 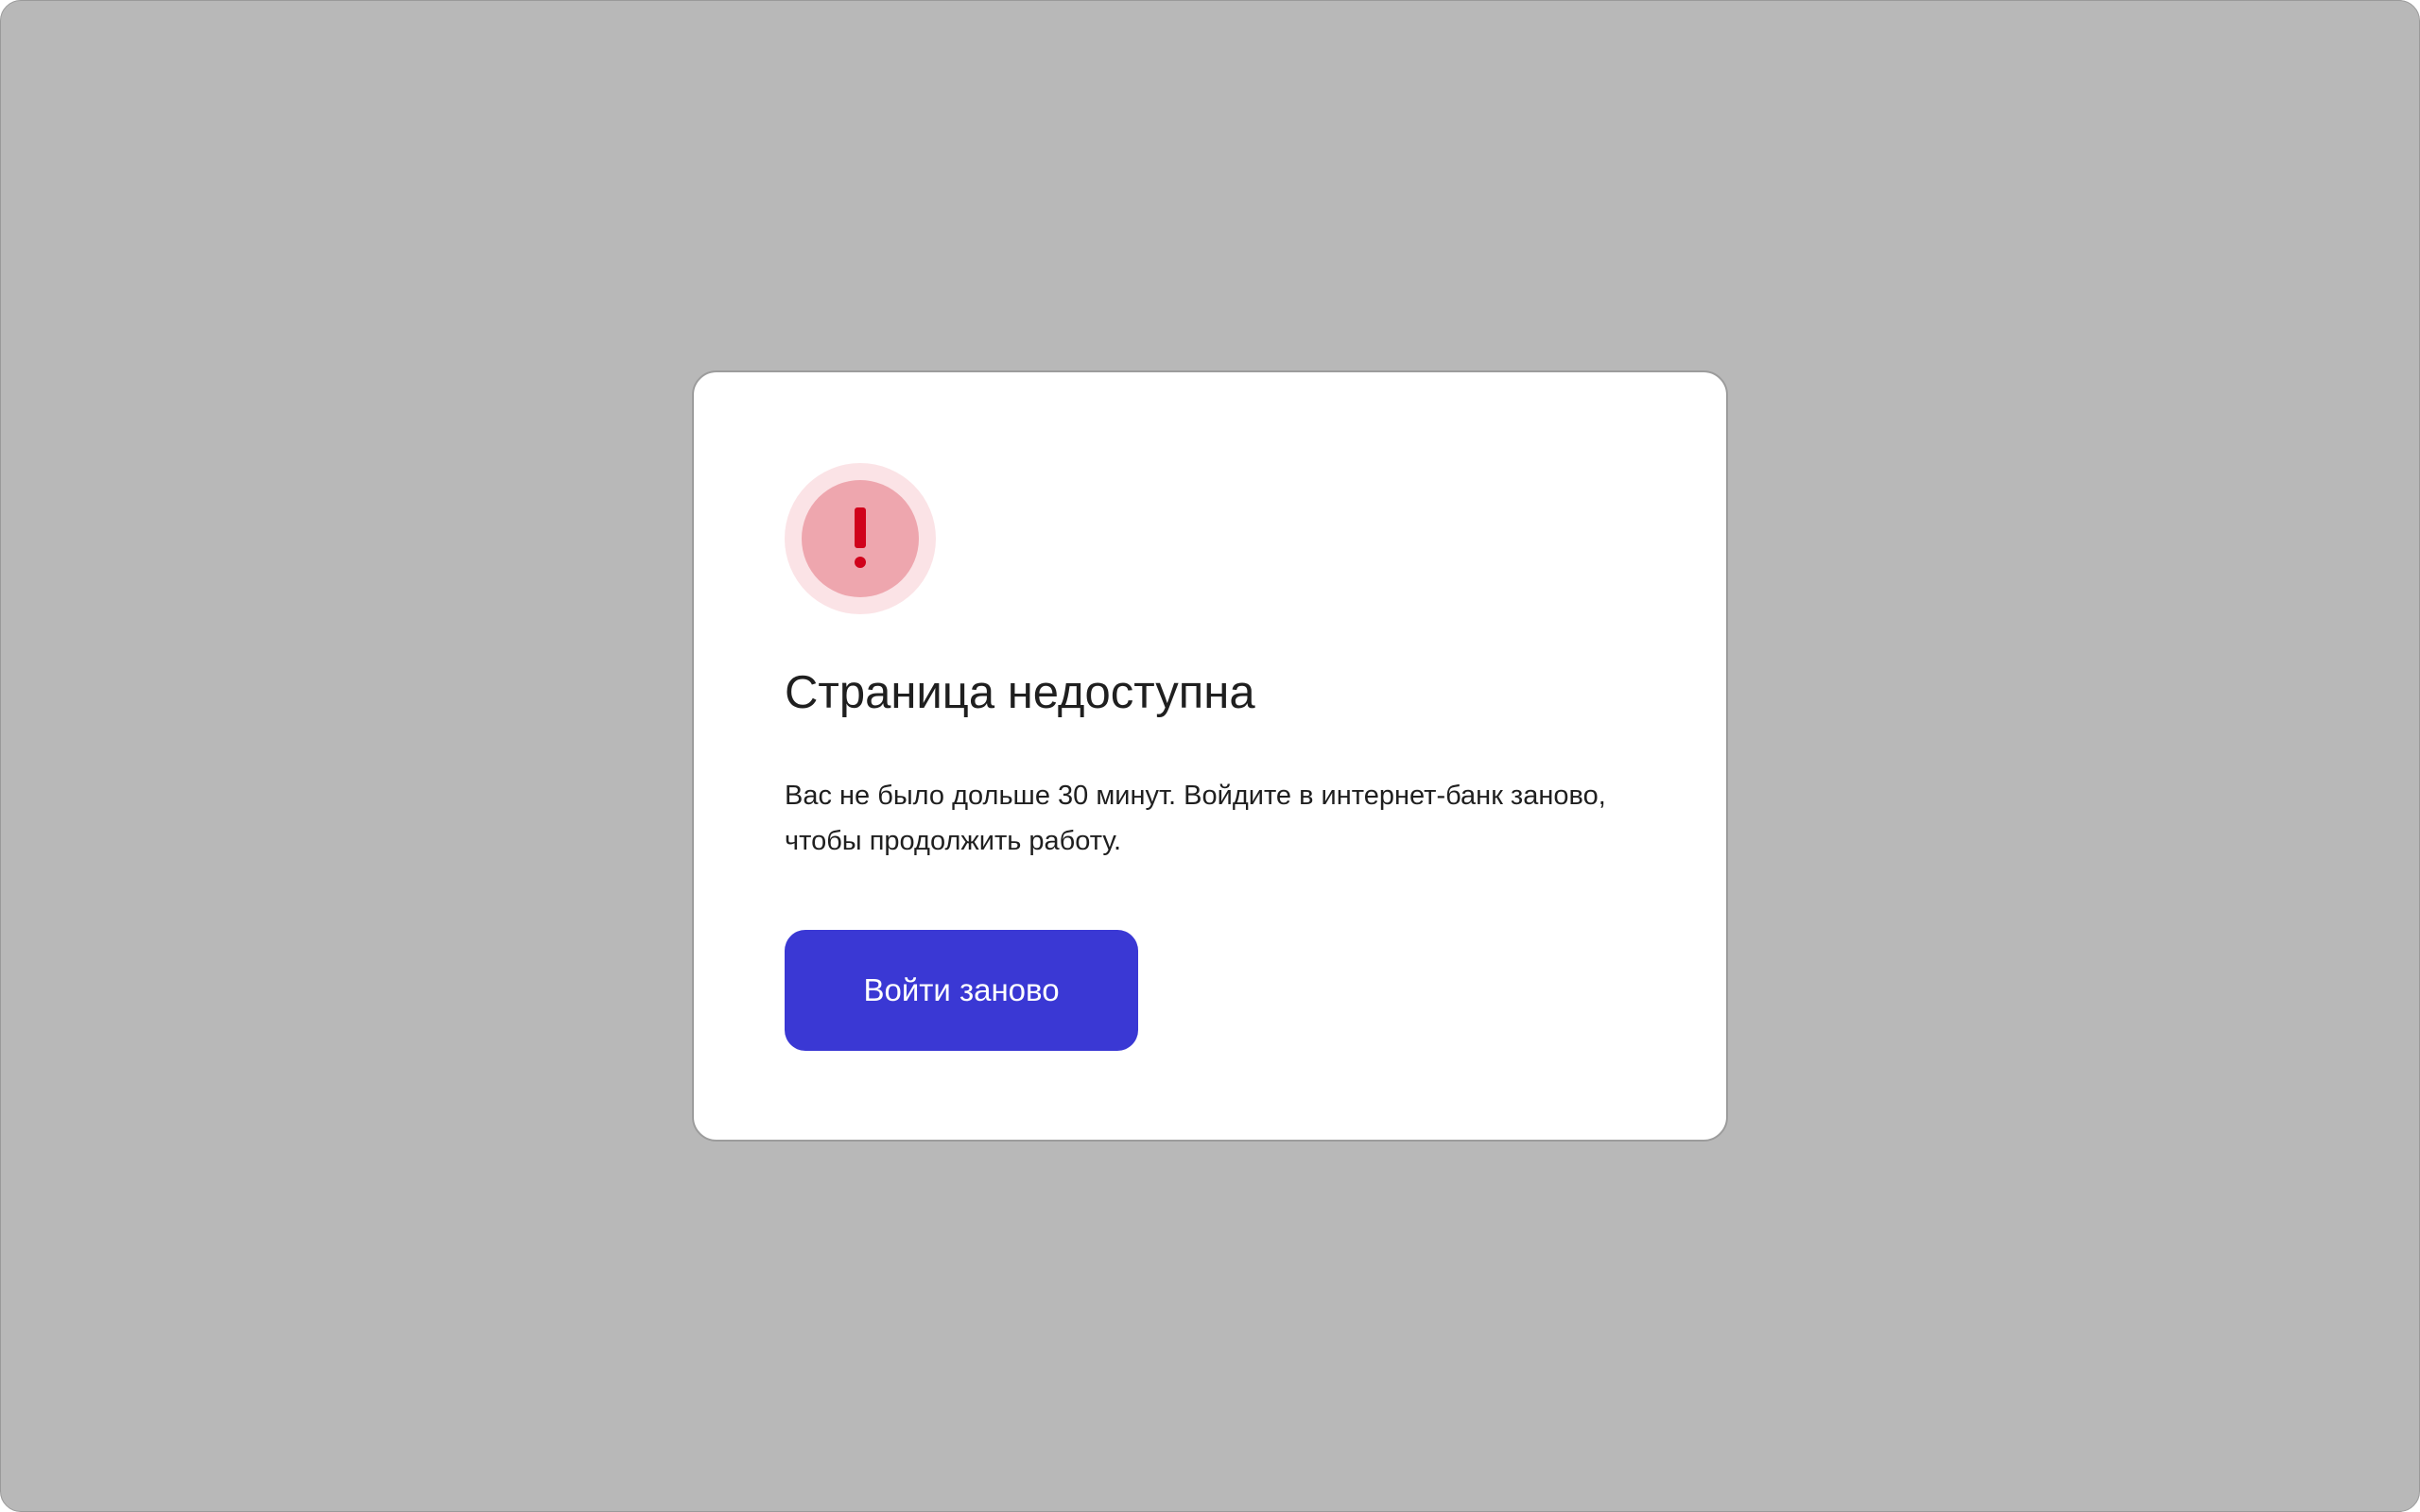 I want to click on dialog-title: Страница недоступна, so click(x=1020, y=692).